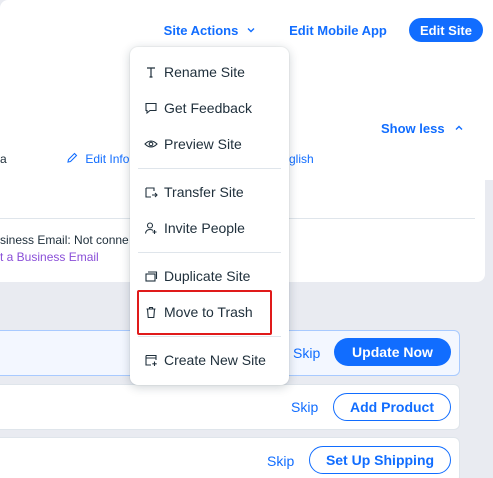 Image resolution: width=493 pixels, height=478 pixels. What do you see at coordinates (306, 353) in the screenshot?
I see `skip-link-1: Skip` at bounding box center [306, 353].